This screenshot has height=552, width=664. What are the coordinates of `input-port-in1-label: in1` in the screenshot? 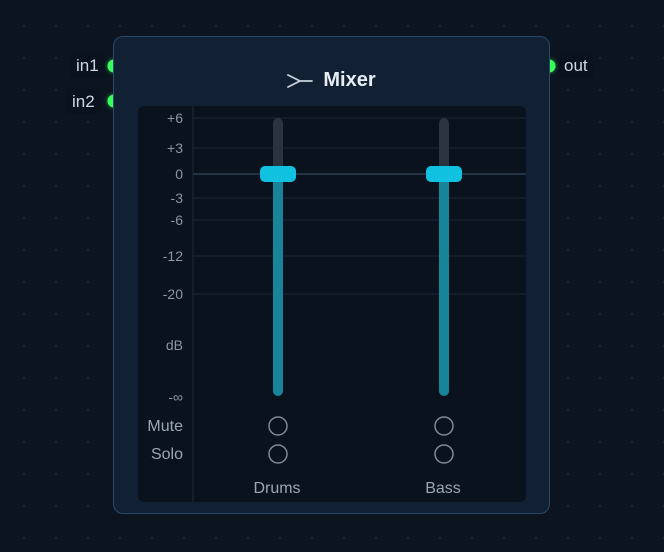 It's located at (87, 65).